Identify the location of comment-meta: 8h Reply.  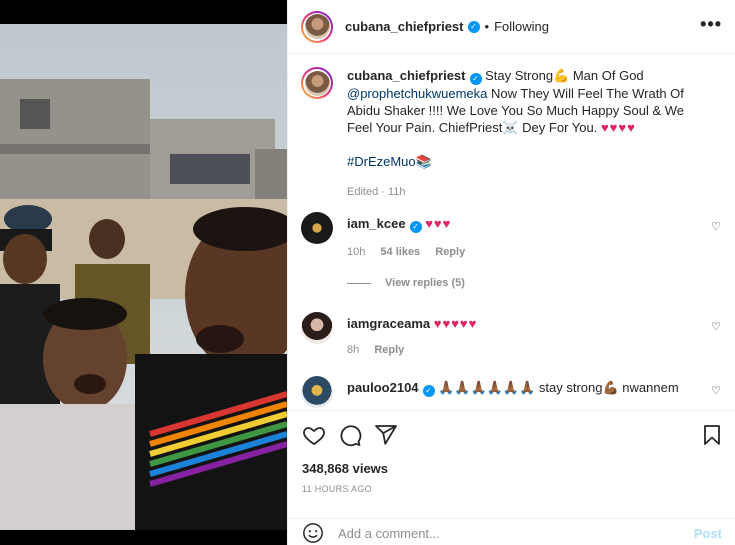
(381, 350).